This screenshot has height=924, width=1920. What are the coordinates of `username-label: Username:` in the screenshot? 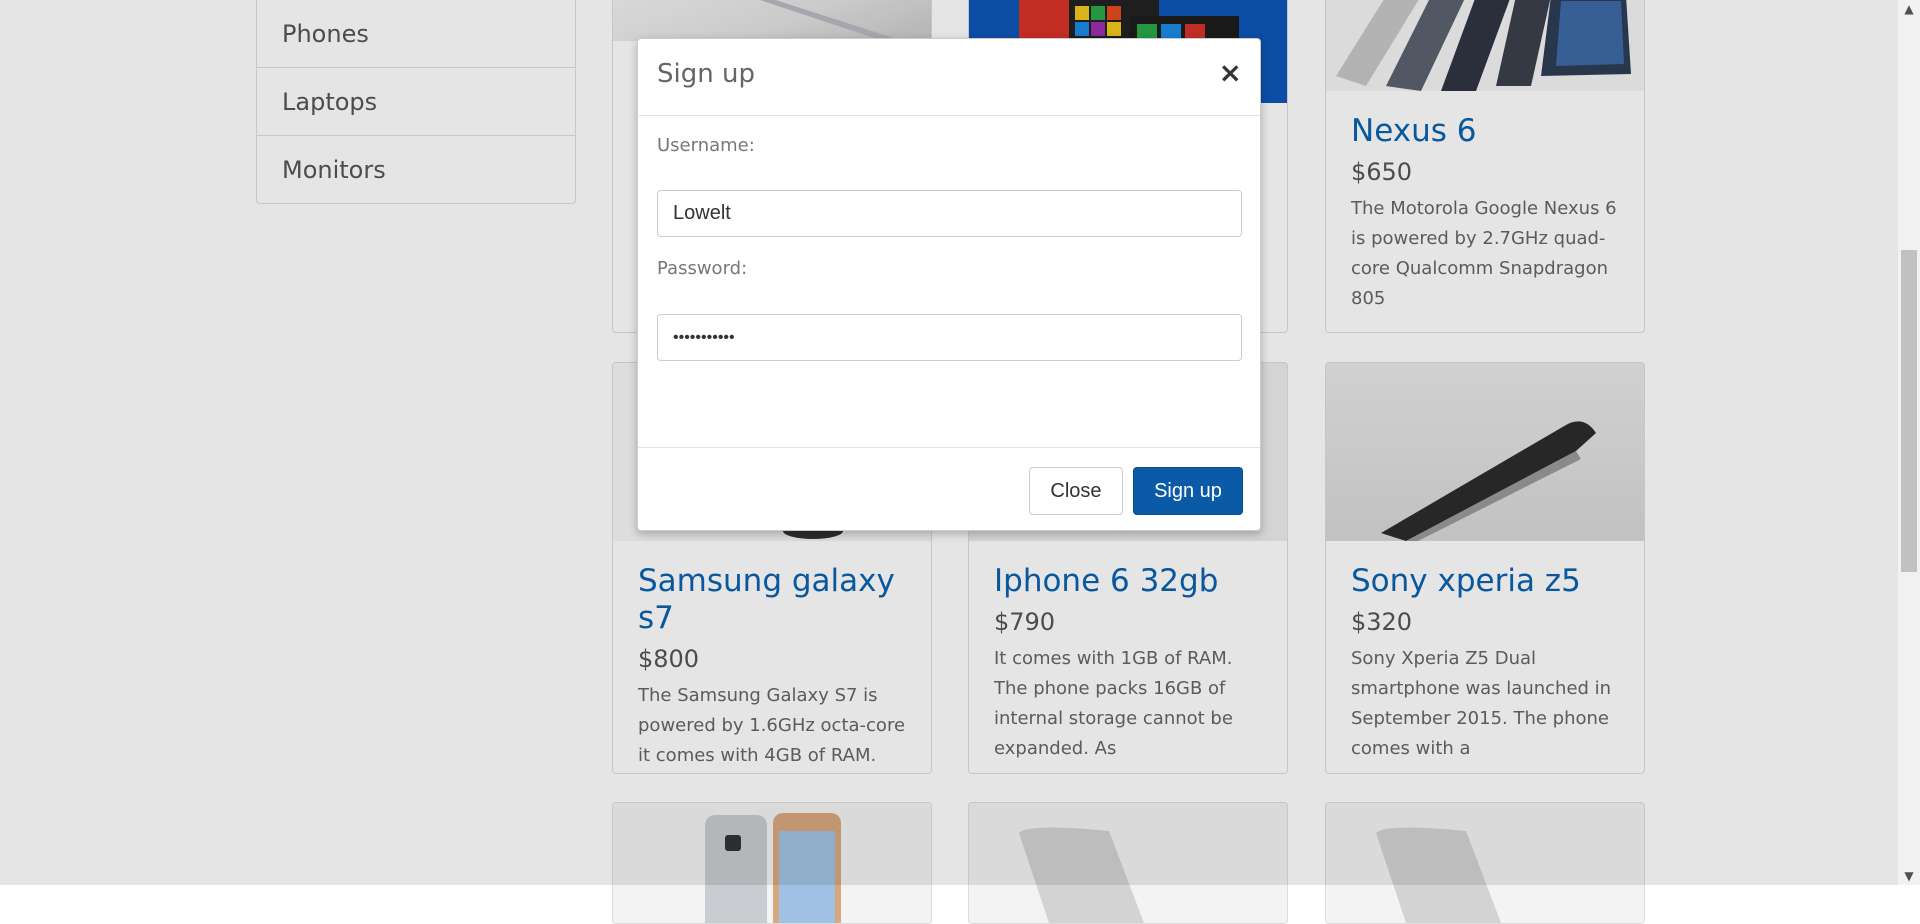 It's located at (706, 145).